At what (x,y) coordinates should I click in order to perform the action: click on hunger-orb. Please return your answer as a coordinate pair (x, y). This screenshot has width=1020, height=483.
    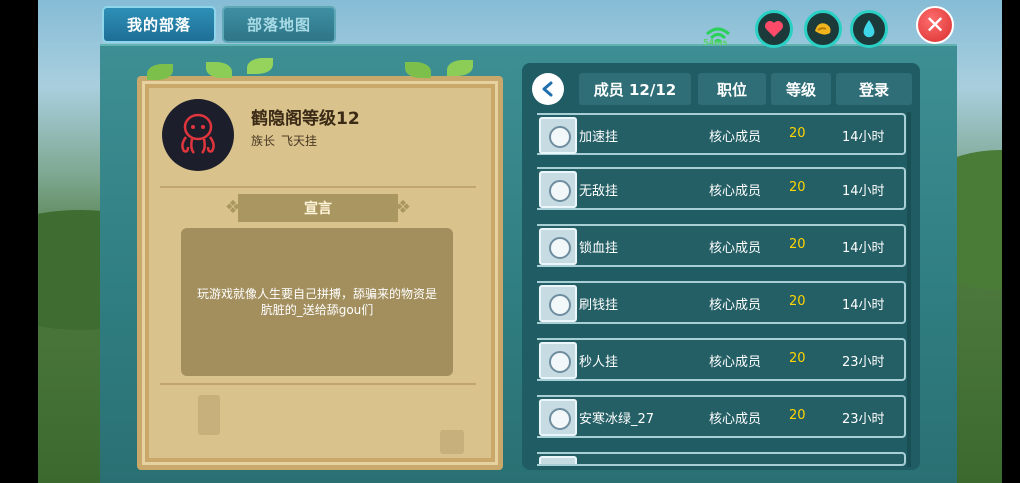
    Looking at the image, I should click on (823, 29).